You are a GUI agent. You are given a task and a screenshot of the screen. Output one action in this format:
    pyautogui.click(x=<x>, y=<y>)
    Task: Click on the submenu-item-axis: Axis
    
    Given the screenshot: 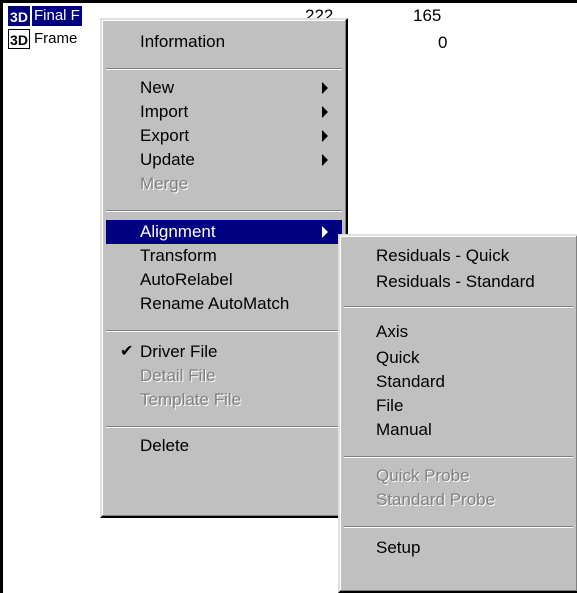 What is the action you would take?
    pyautogui.click(x=458, y=332)
    